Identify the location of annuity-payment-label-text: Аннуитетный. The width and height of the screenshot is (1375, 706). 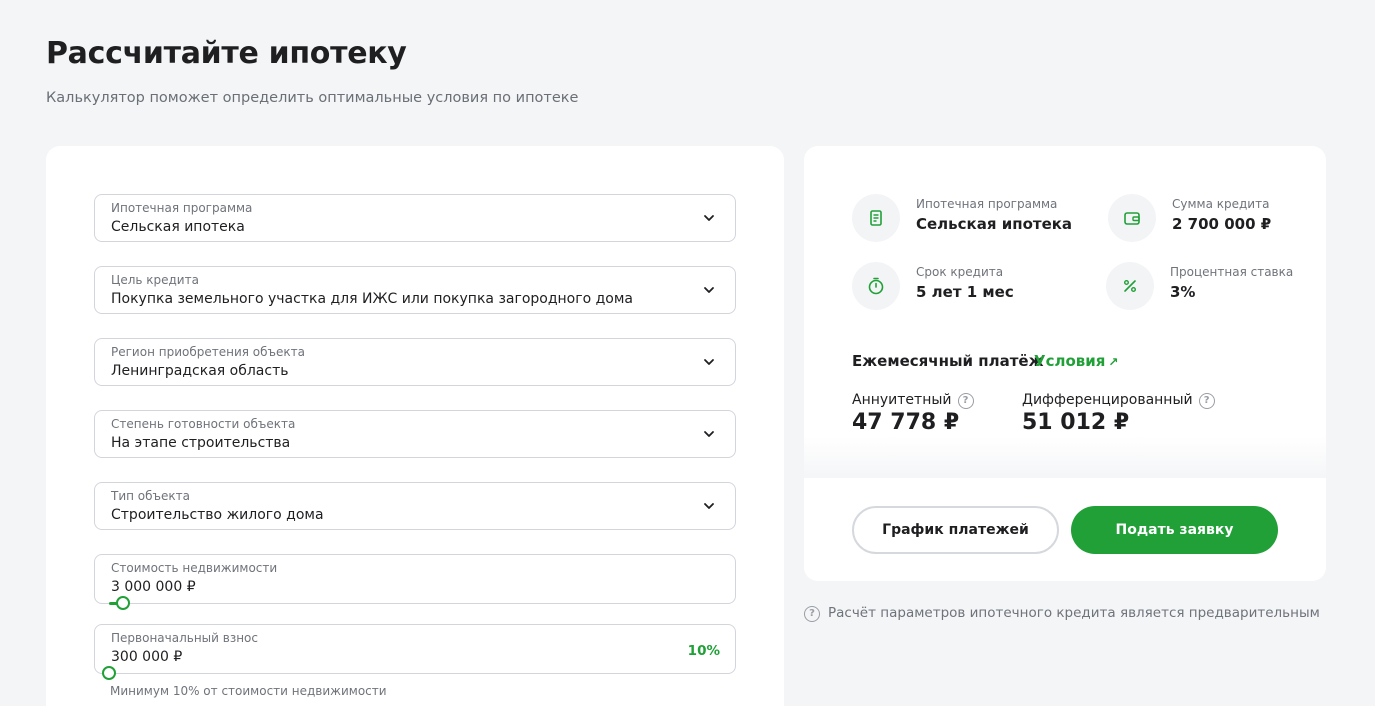
(902, 400).